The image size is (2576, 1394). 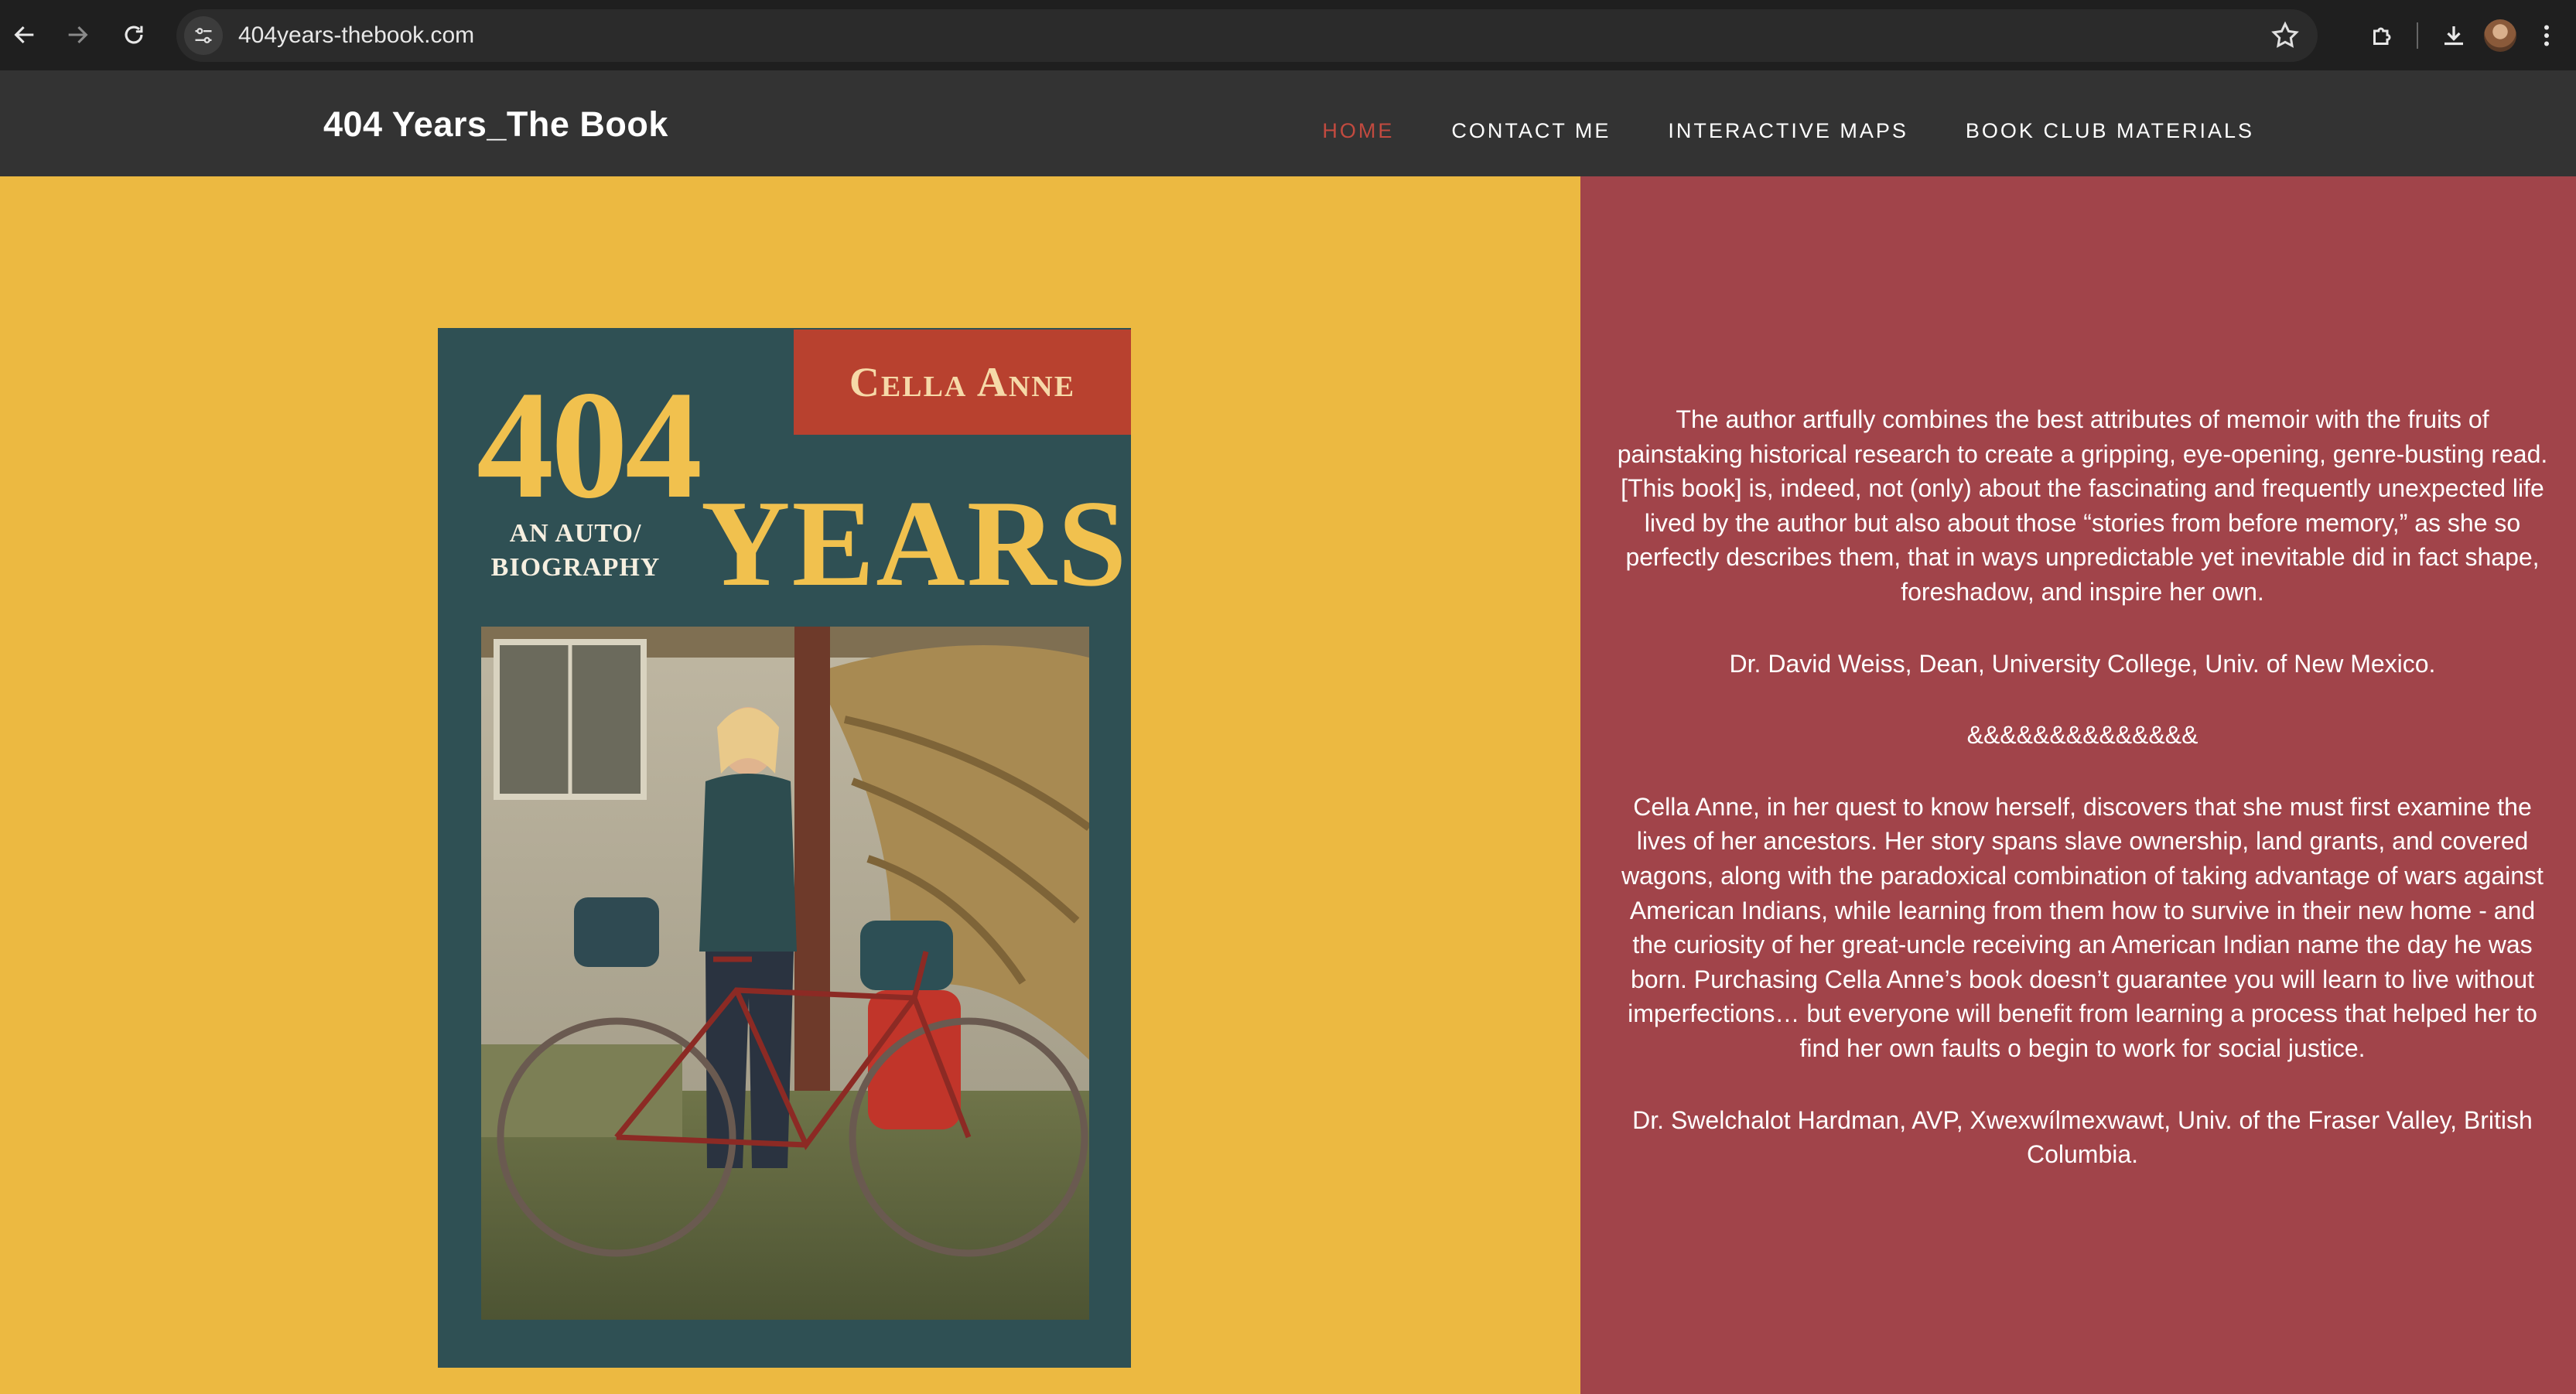 What do you see at coordinates (575, 567) in the screenshot?
I see `cover-subtitle-line2: BIOGRAPHY` at bounding box center [575, 567].